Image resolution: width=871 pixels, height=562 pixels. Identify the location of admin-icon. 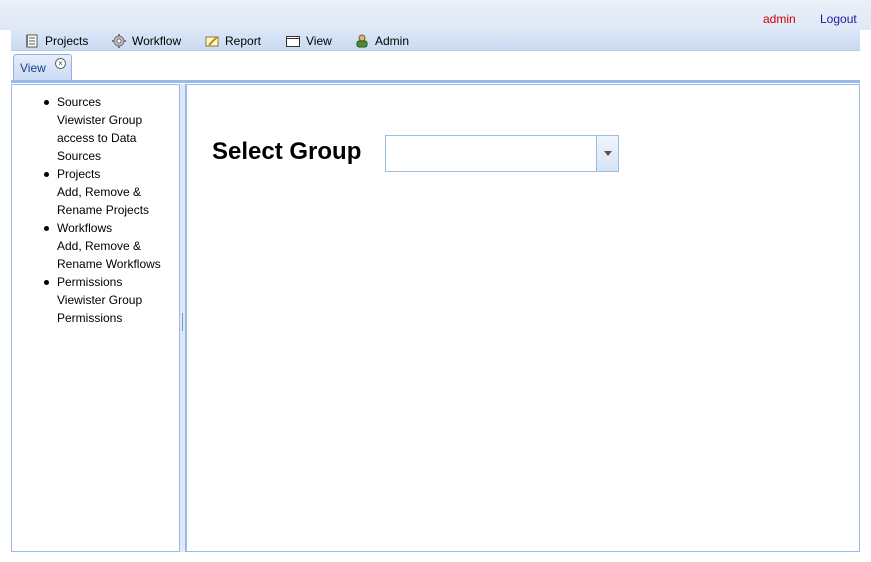
(362, 41).